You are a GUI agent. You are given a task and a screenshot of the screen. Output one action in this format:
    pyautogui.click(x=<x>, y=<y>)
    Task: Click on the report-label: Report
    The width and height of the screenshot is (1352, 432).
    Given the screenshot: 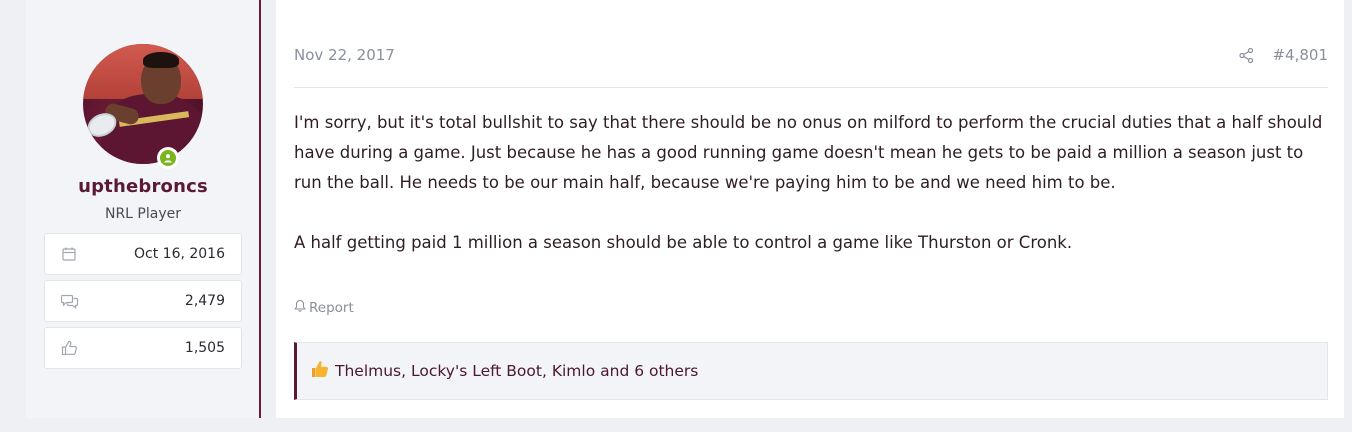 What is the action you would take?
    pyautogui.click(x=331, y=307)
    